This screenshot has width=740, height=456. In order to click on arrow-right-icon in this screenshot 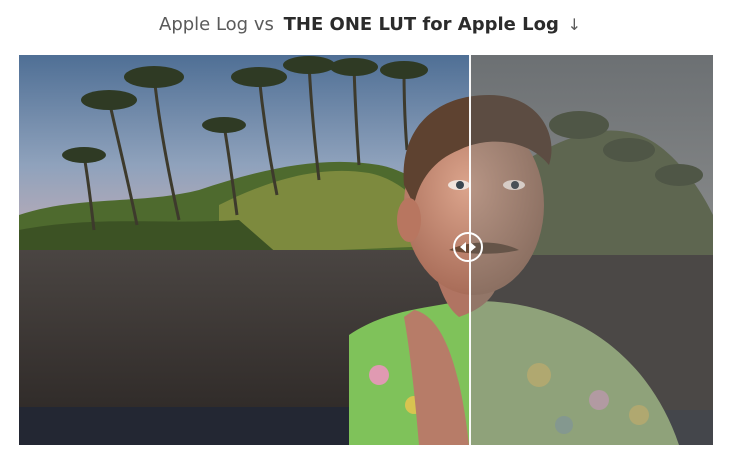, I will do `click(473, 247)`.